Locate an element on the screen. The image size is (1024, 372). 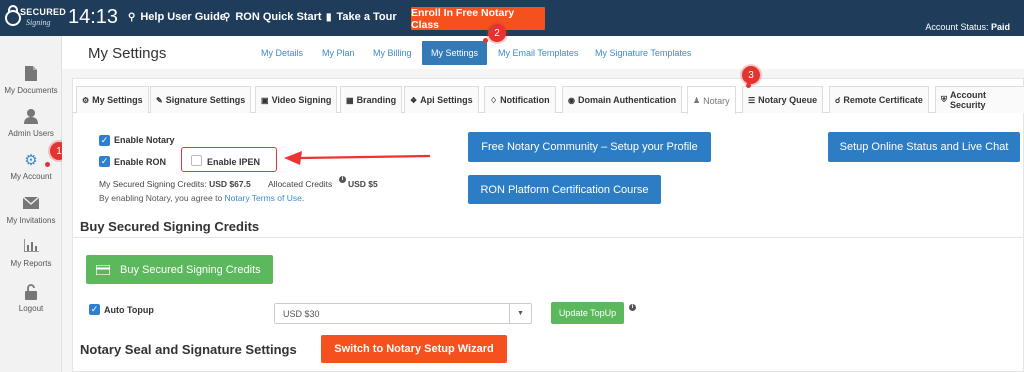
secured-signing-logo: SECURED Signing is located at coordinates (35, 18).